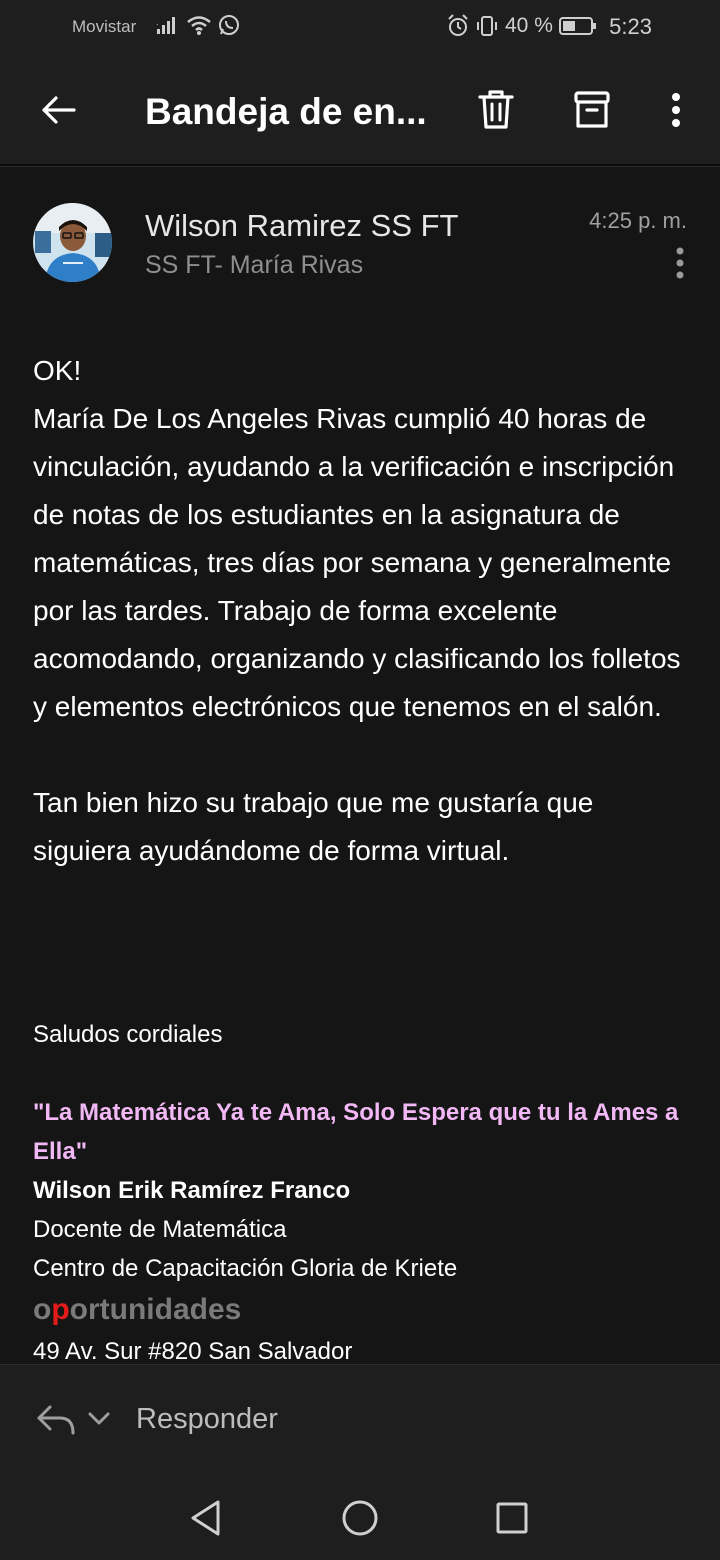 The width and height of the screenshot is (720, 1560). What do you see at coordinates (207, 1419) in the screenshot?
I see `reply-button: Responder` at bounding box center [207, 1419].